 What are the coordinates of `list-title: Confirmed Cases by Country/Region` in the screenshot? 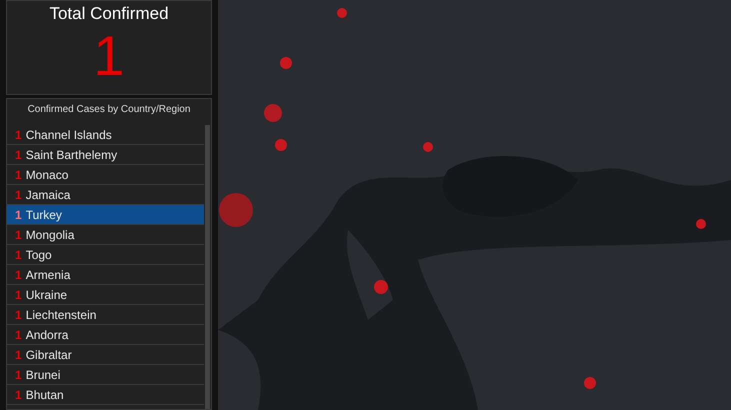 It's located at (109, 110).